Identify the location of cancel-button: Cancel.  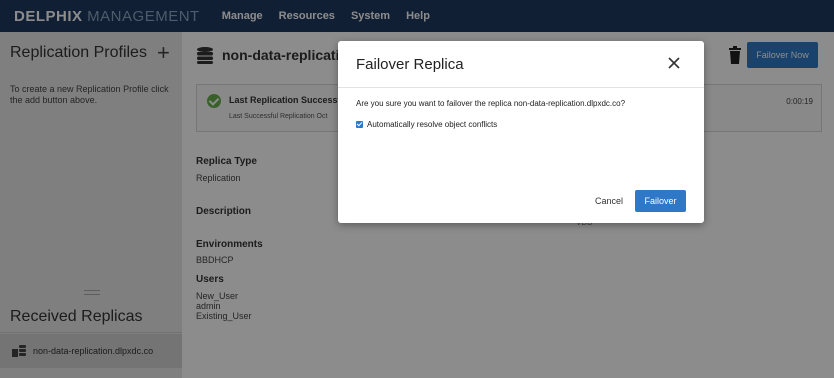
(609, 201).